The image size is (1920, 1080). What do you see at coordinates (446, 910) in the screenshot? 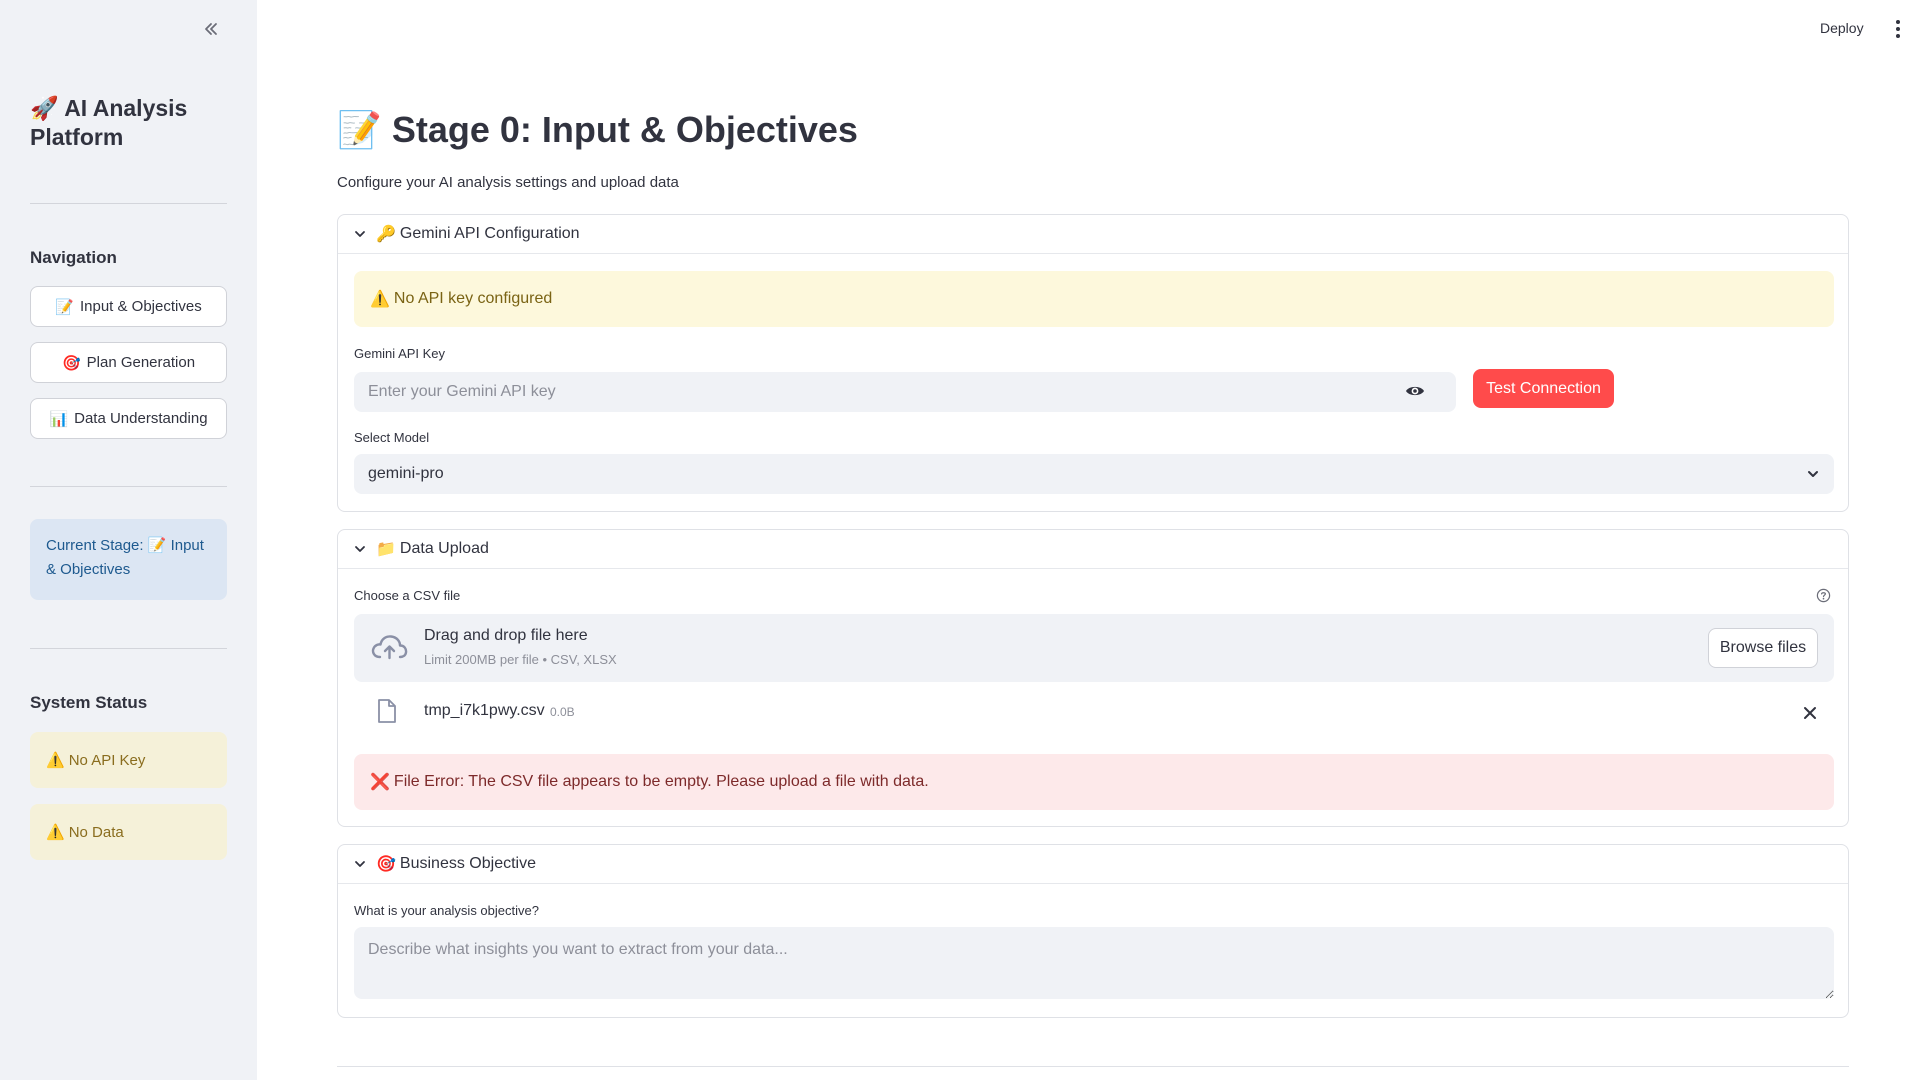
I see `objective-question-label: What is your analysis objective?` at bounding box center [446, 910].